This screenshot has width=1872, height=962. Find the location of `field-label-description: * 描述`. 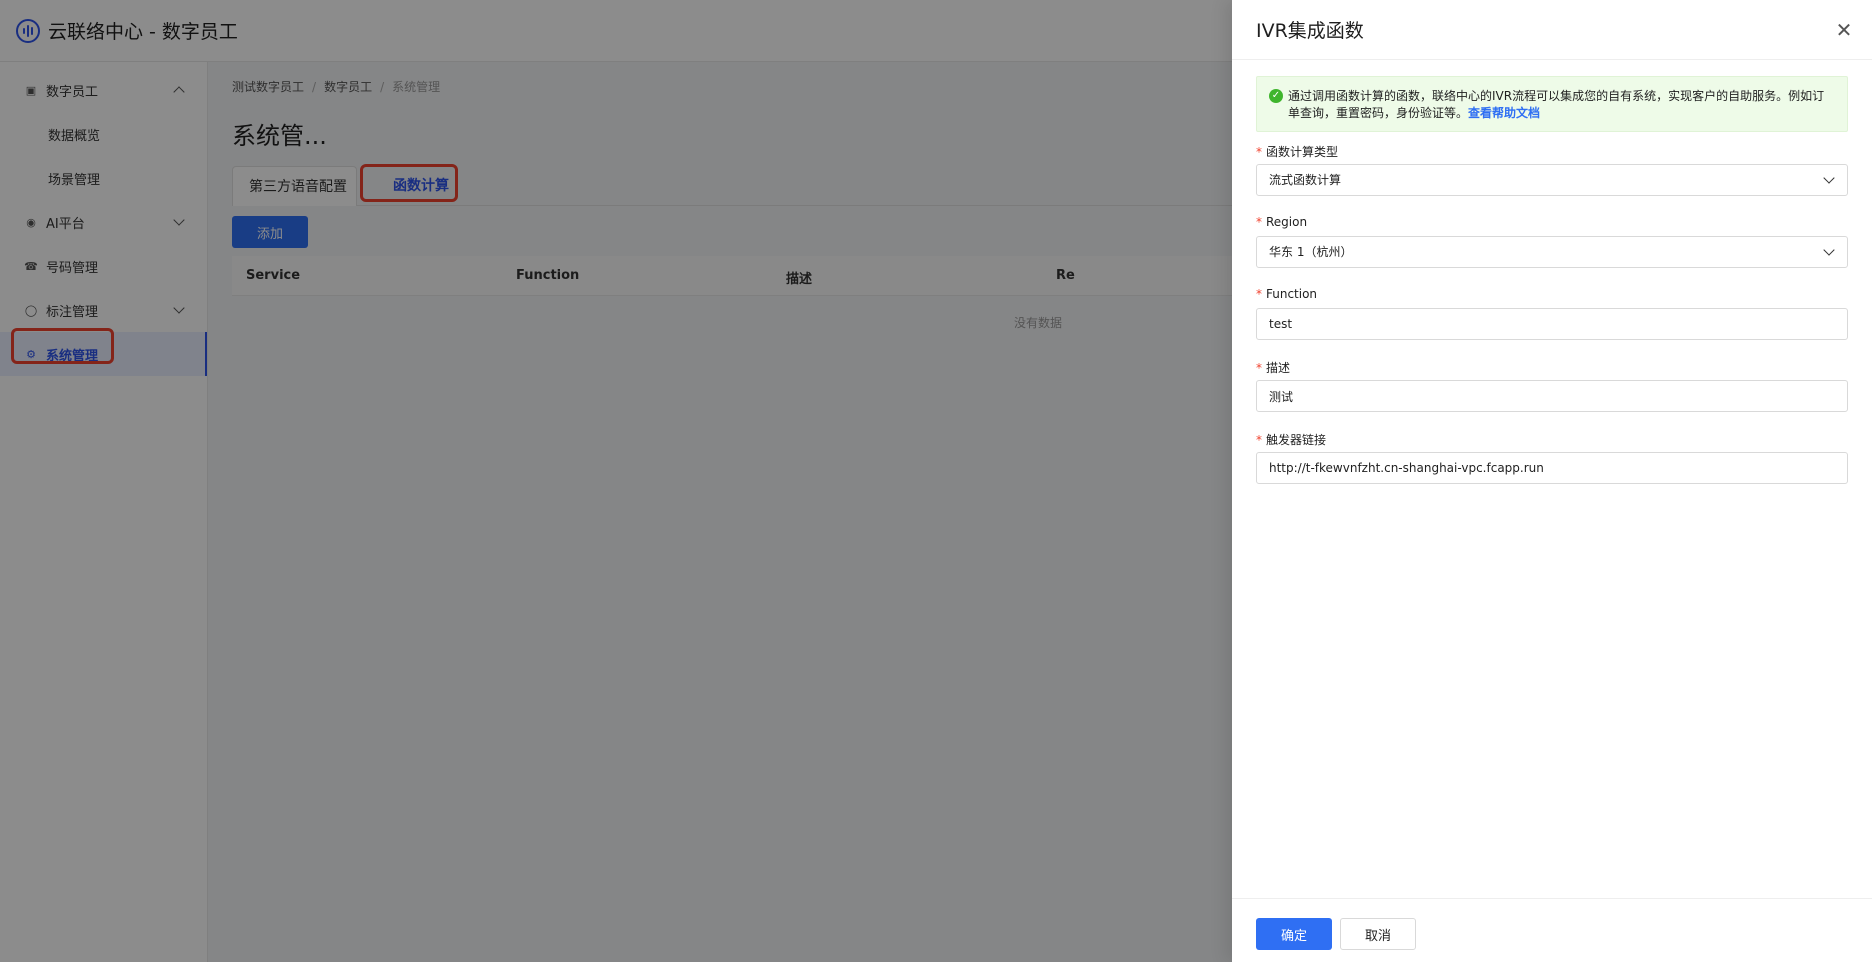

field-label-description: * 描述 is located at coordinates (1273, 368).